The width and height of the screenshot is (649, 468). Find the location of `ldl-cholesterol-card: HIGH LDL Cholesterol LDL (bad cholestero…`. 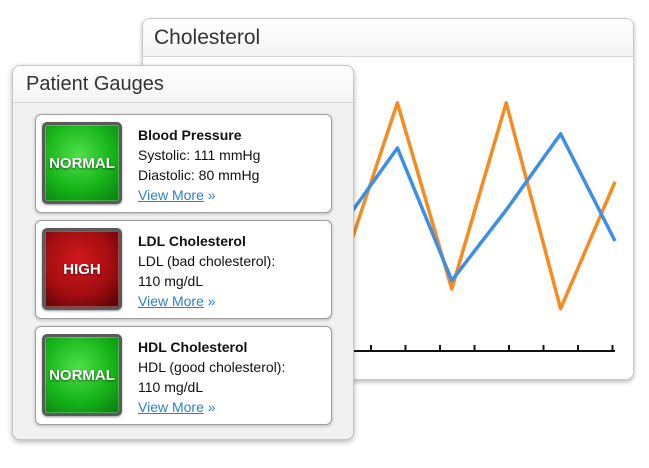

ldl-cholesterol-card: HIGH LDL Cholesterol LDL (bad cholestero… is located at coordinates (183, 269).